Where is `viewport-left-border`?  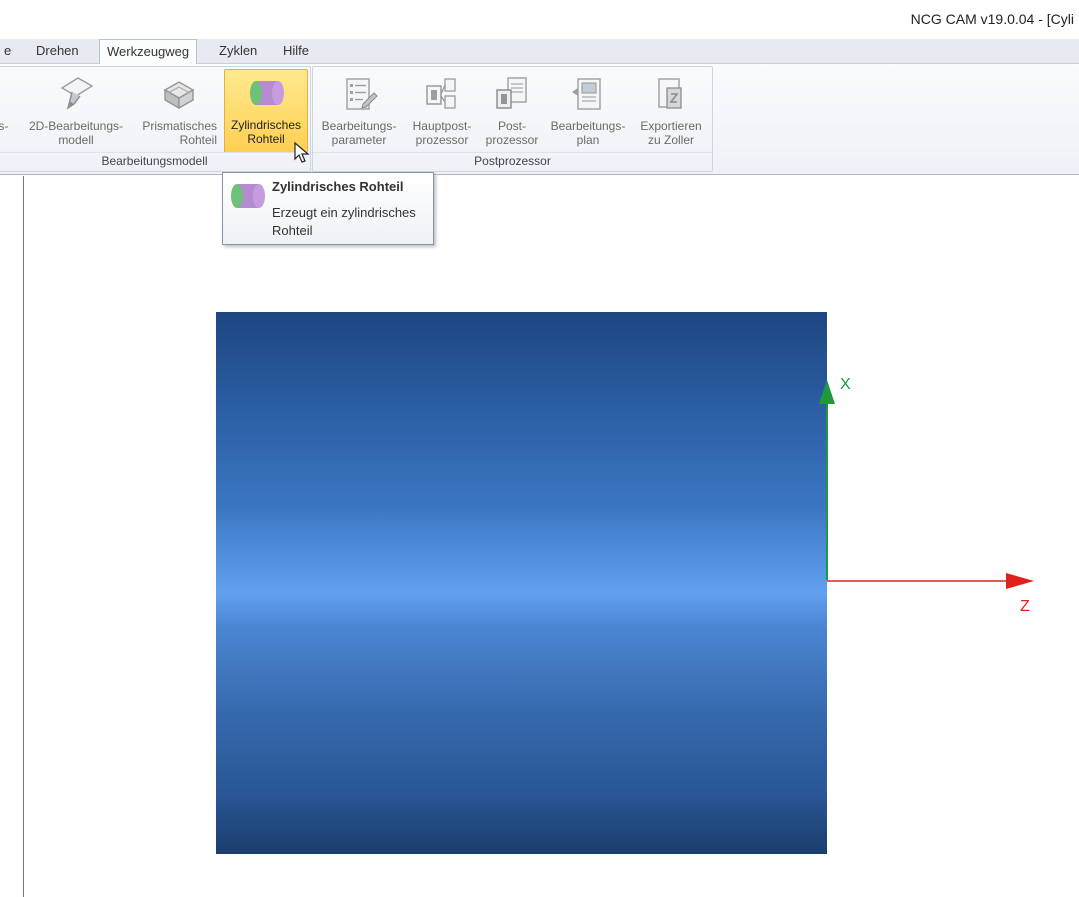
viewport-left-border is located at coordinates (23, 536).